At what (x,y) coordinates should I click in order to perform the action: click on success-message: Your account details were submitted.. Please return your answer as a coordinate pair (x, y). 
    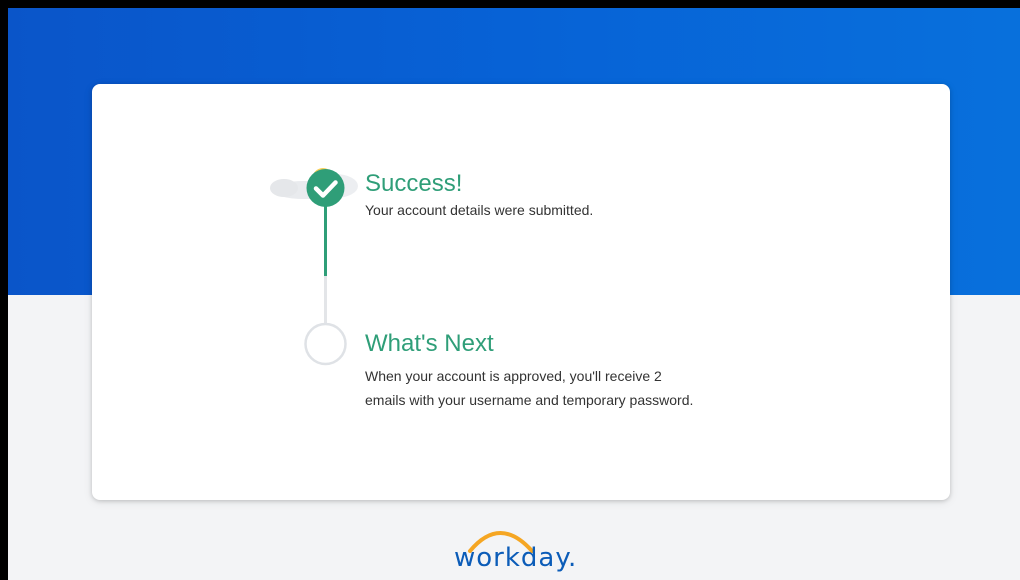
    Looking at the image, I should click on (580, 210).